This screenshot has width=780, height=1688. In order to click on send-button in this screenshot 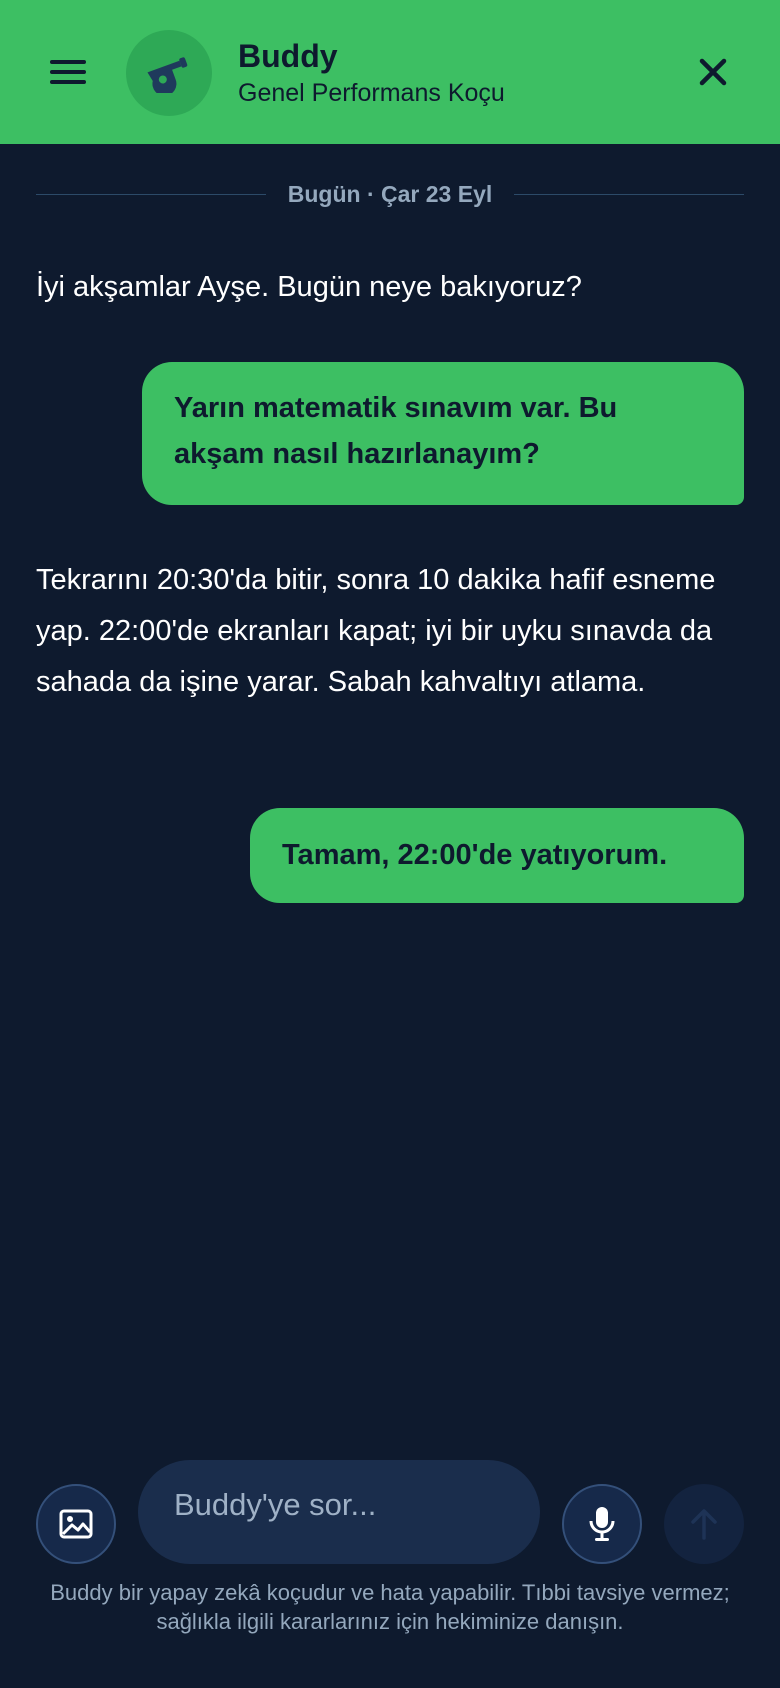, I will do `click(704, 1524)`.